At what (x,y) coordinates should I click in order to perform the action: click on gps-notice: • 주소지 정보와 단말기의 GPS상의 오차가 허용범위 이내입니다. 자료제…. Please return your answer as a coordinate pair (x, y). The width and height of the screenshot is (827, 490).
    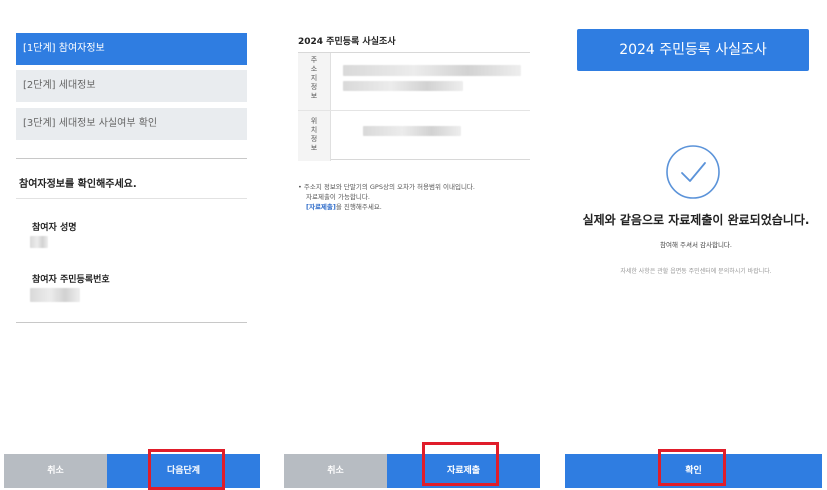
    Looking at the image, I should click on (415, 197).